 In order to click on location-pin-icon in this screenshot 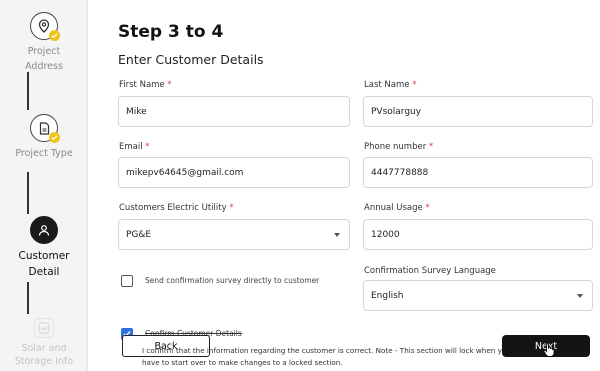, I will do `click(45, 26)`.